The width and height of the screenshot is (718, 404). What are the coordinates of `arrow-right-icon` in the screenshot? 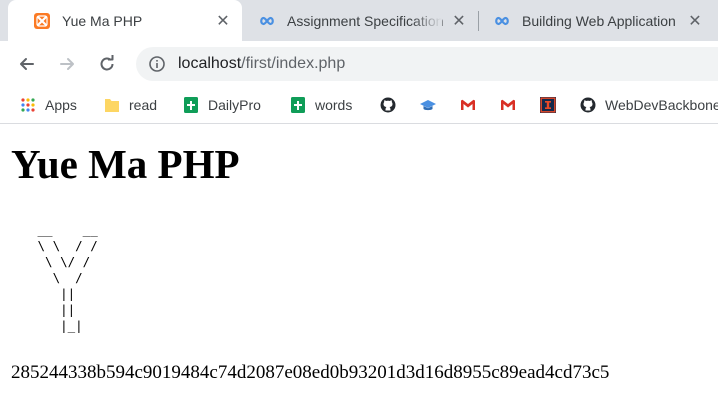 It's located at (67, 64).